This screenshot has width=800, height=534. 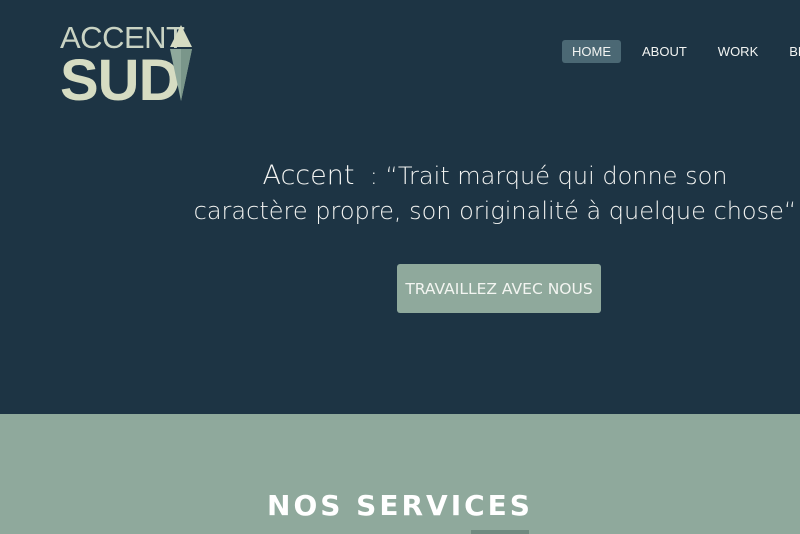 What do you see at coordinates (738, 51) in the screenshot?
I see `nav-item-work: WORK` at bounding box center [738, 51].